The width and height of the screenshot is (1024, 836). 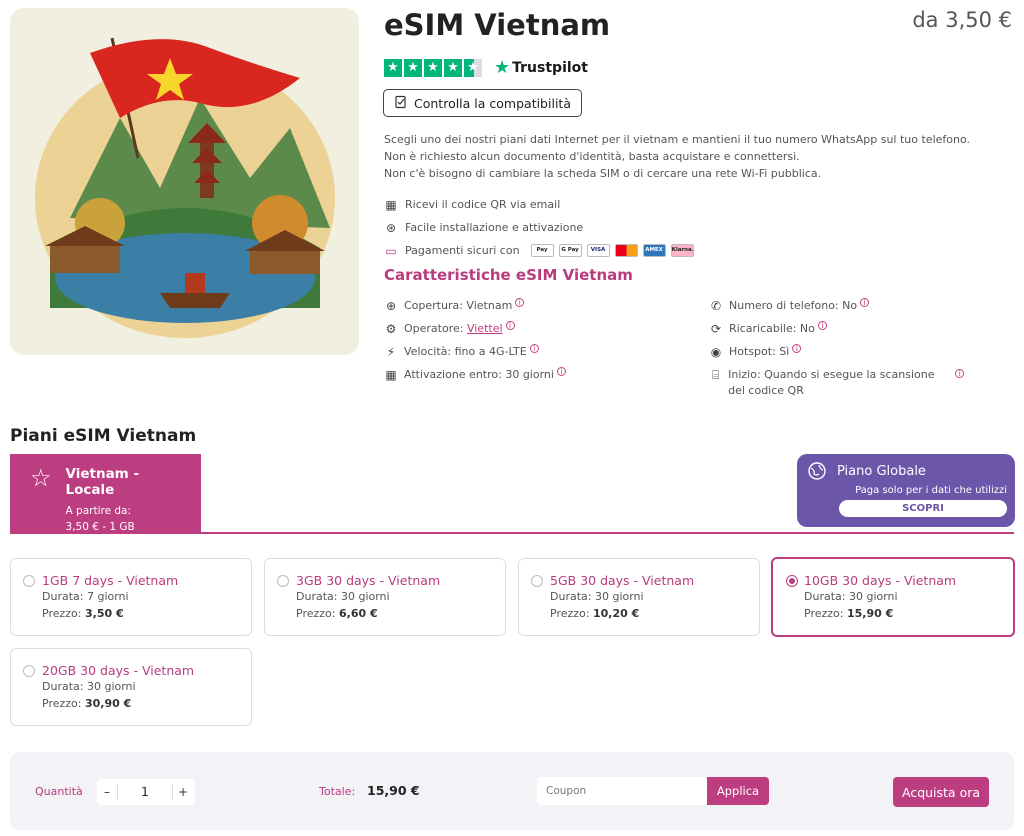 What do you see at coordinates (715, 375) in the screenshot?
I see `scan-icon: ⌸` at bounding box center [715, 375].